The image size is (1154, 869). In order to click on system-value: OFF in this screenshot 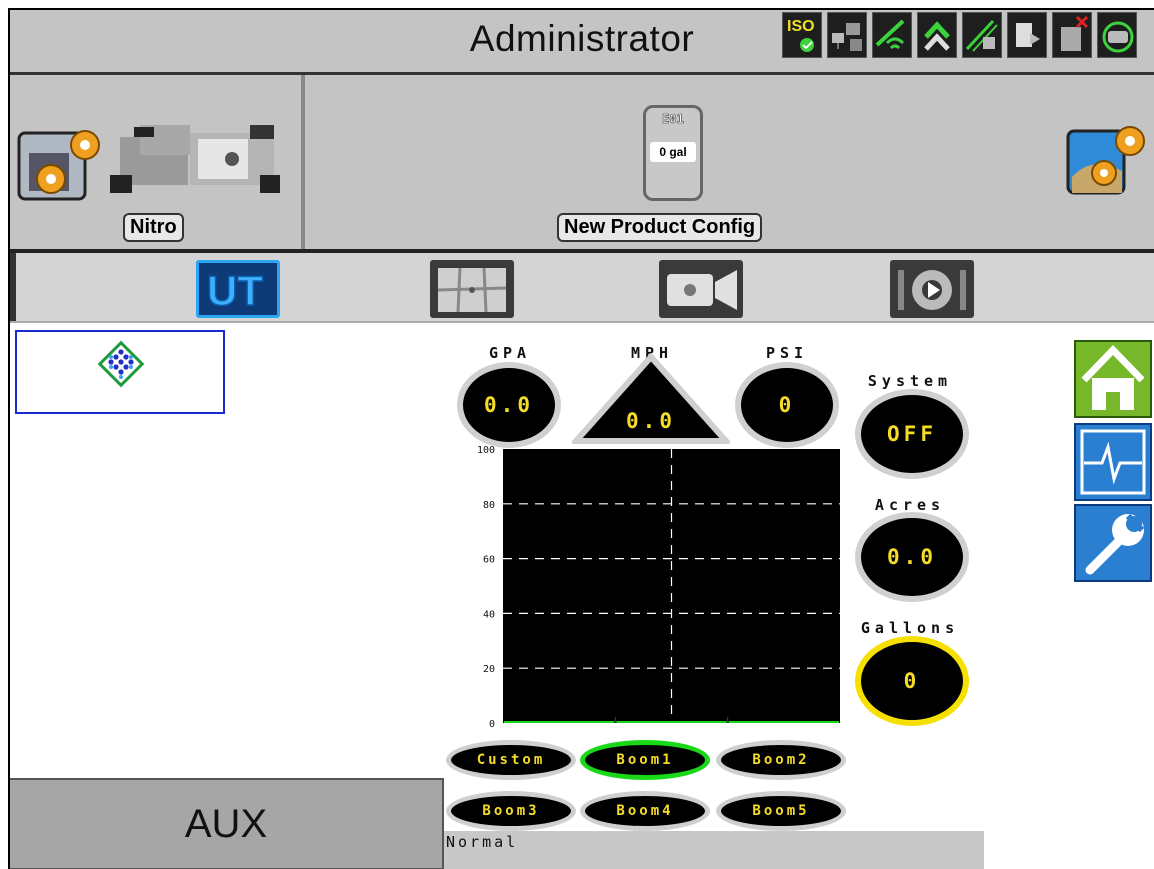, I will do `click(912, 434)`.